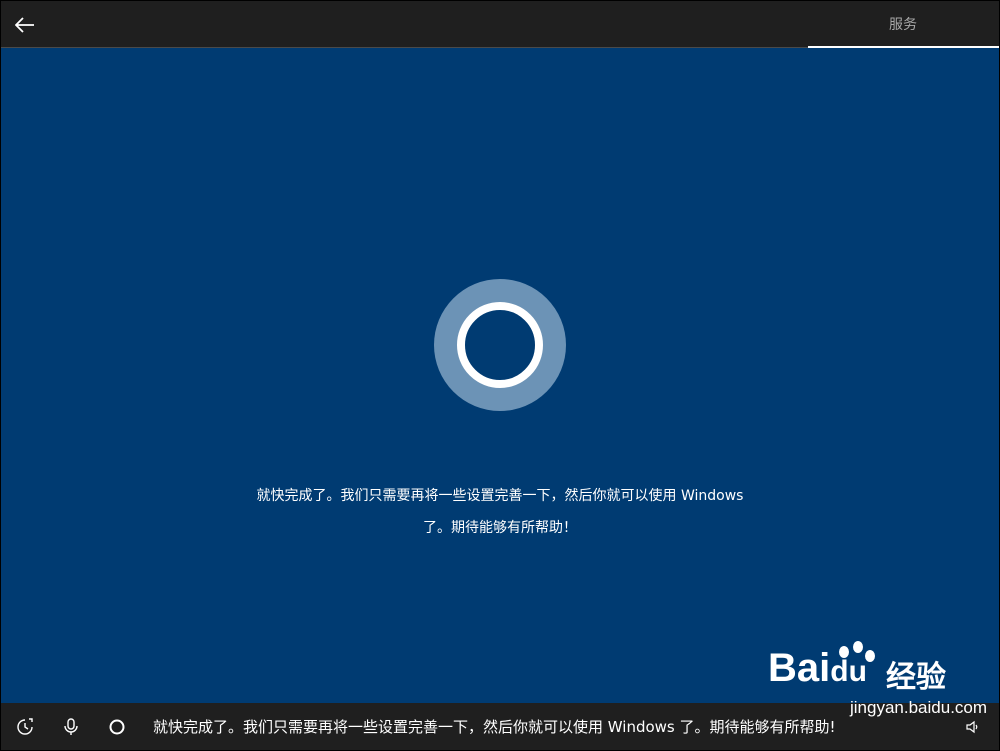  I want to click on baidu-paw-icon, so click(857, 651).